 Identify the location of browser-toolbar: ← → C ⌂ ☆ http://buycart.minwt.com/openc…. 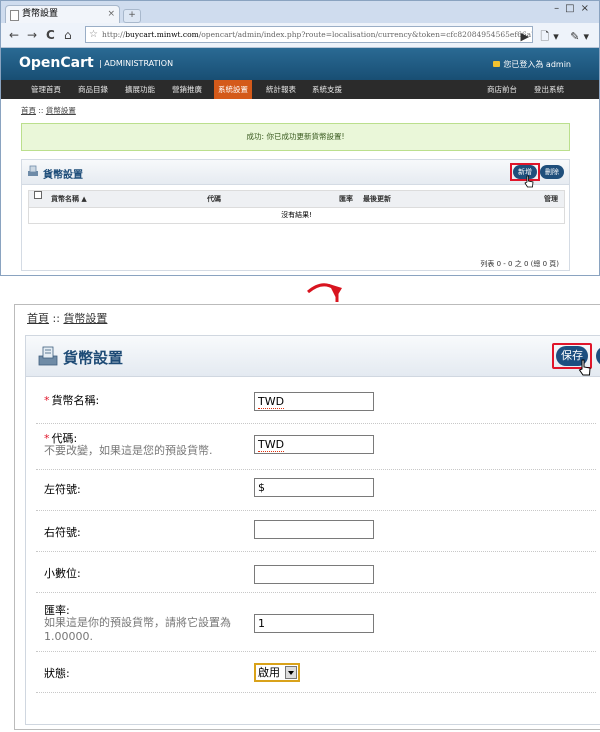
(300, 35).